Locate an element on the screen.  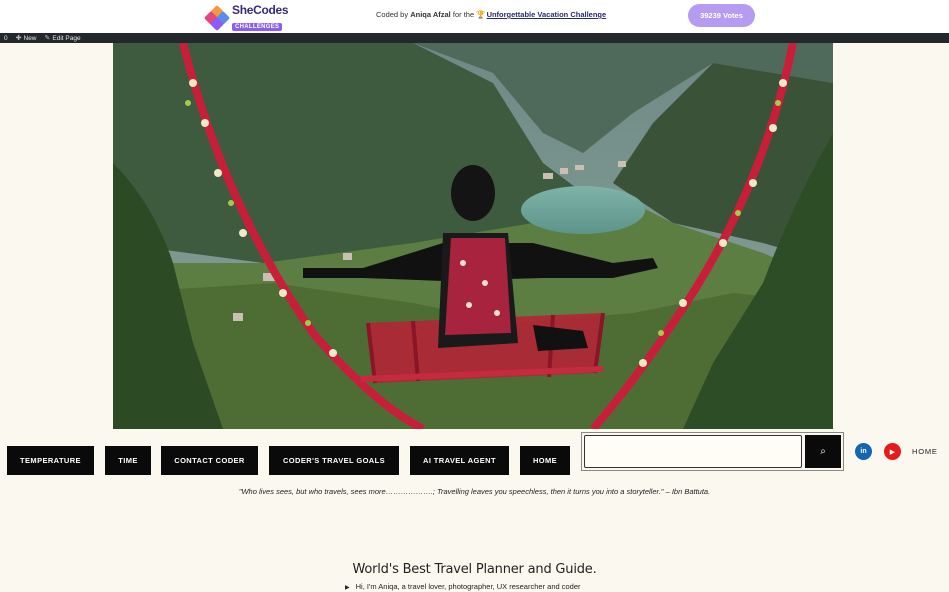
nav-travel-goals: CODER'S TRAVEL GOALS is located at coordinates (334, 460).